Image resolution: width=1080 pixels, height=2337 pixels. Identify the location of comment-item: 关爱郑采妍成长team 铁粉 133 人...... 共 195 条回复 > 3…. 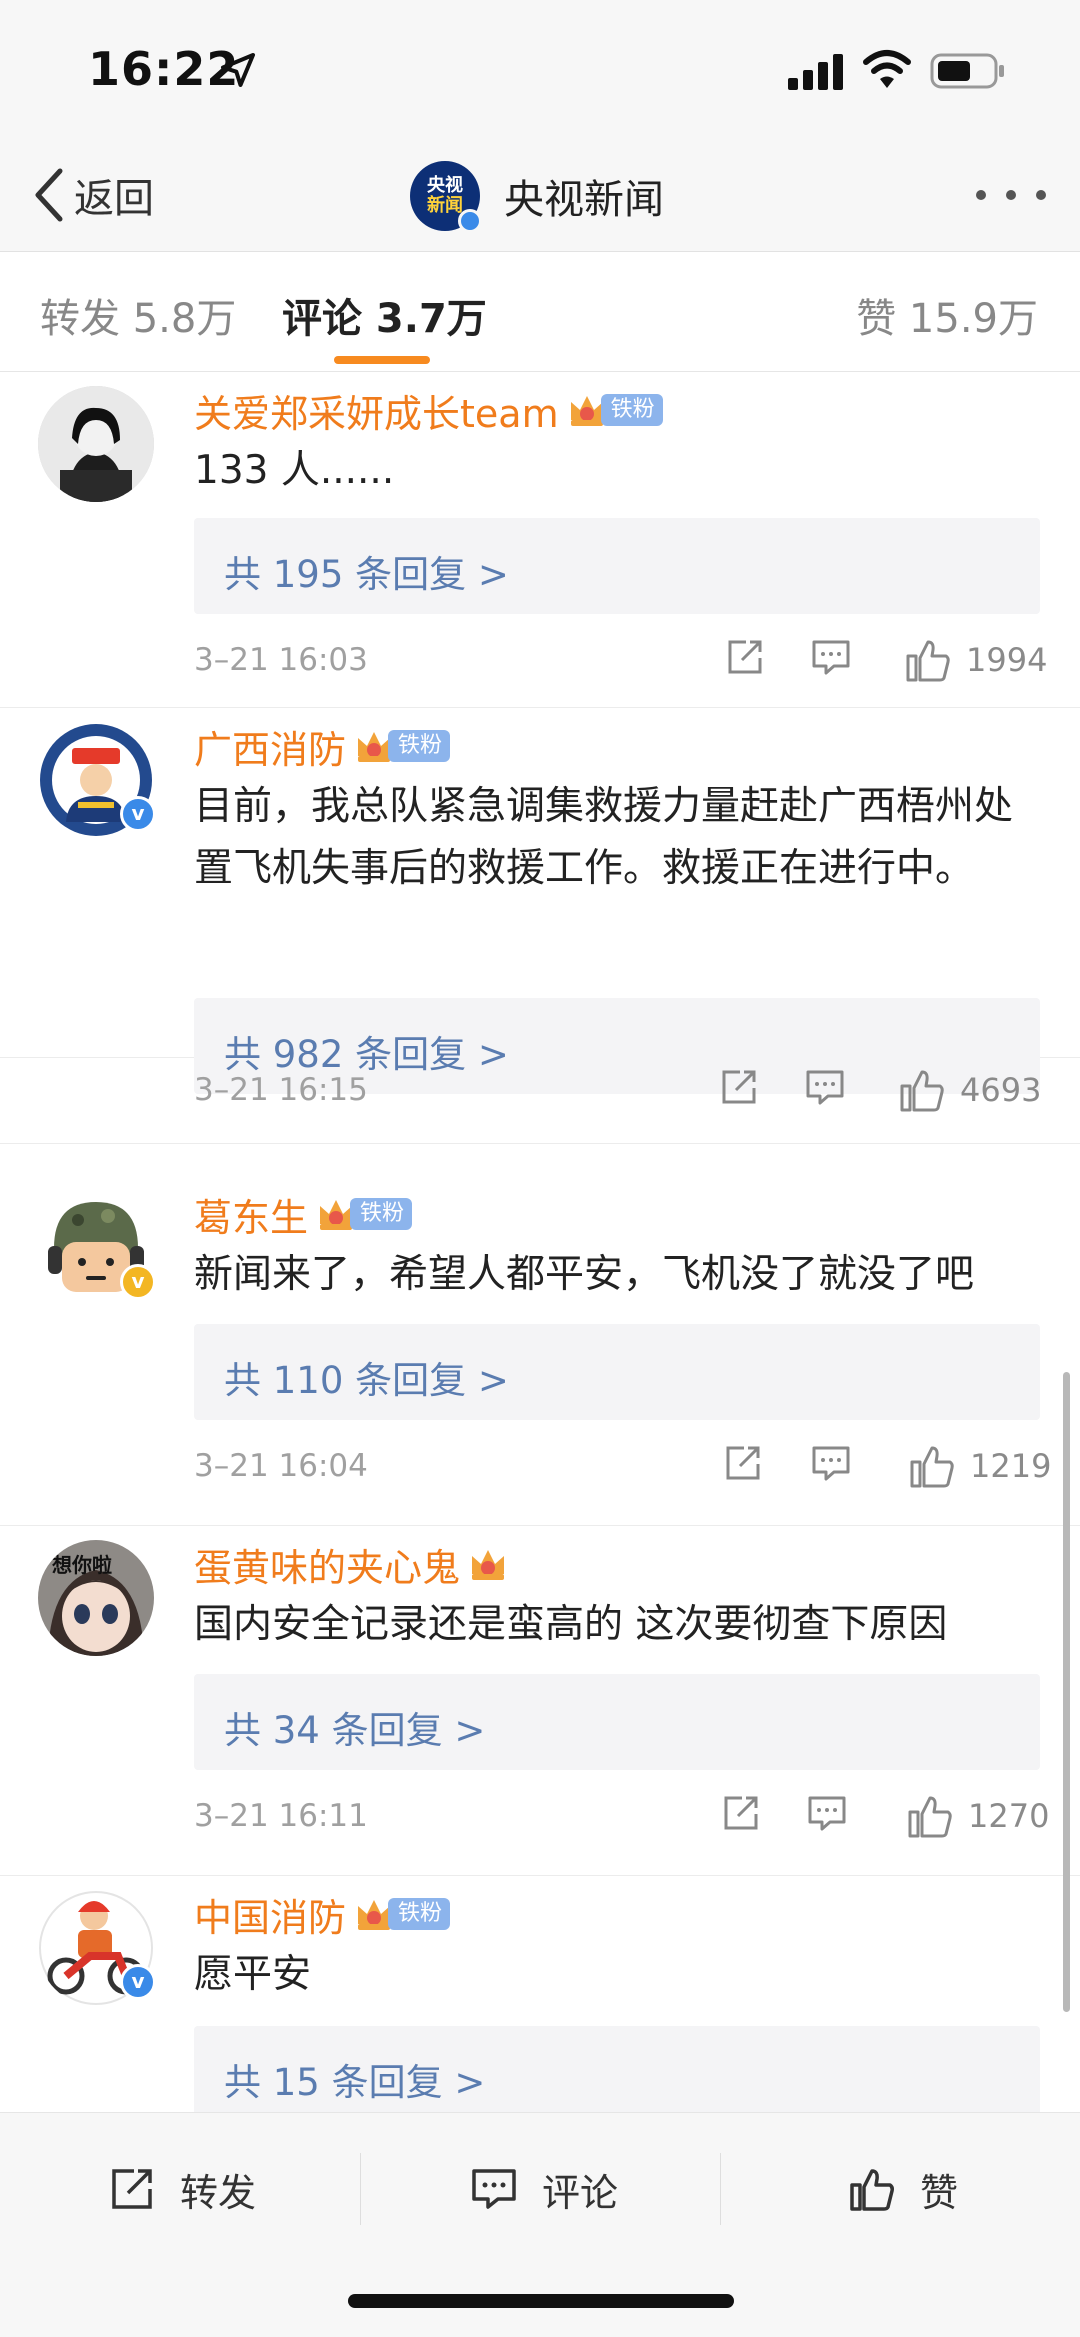
(540, 540).